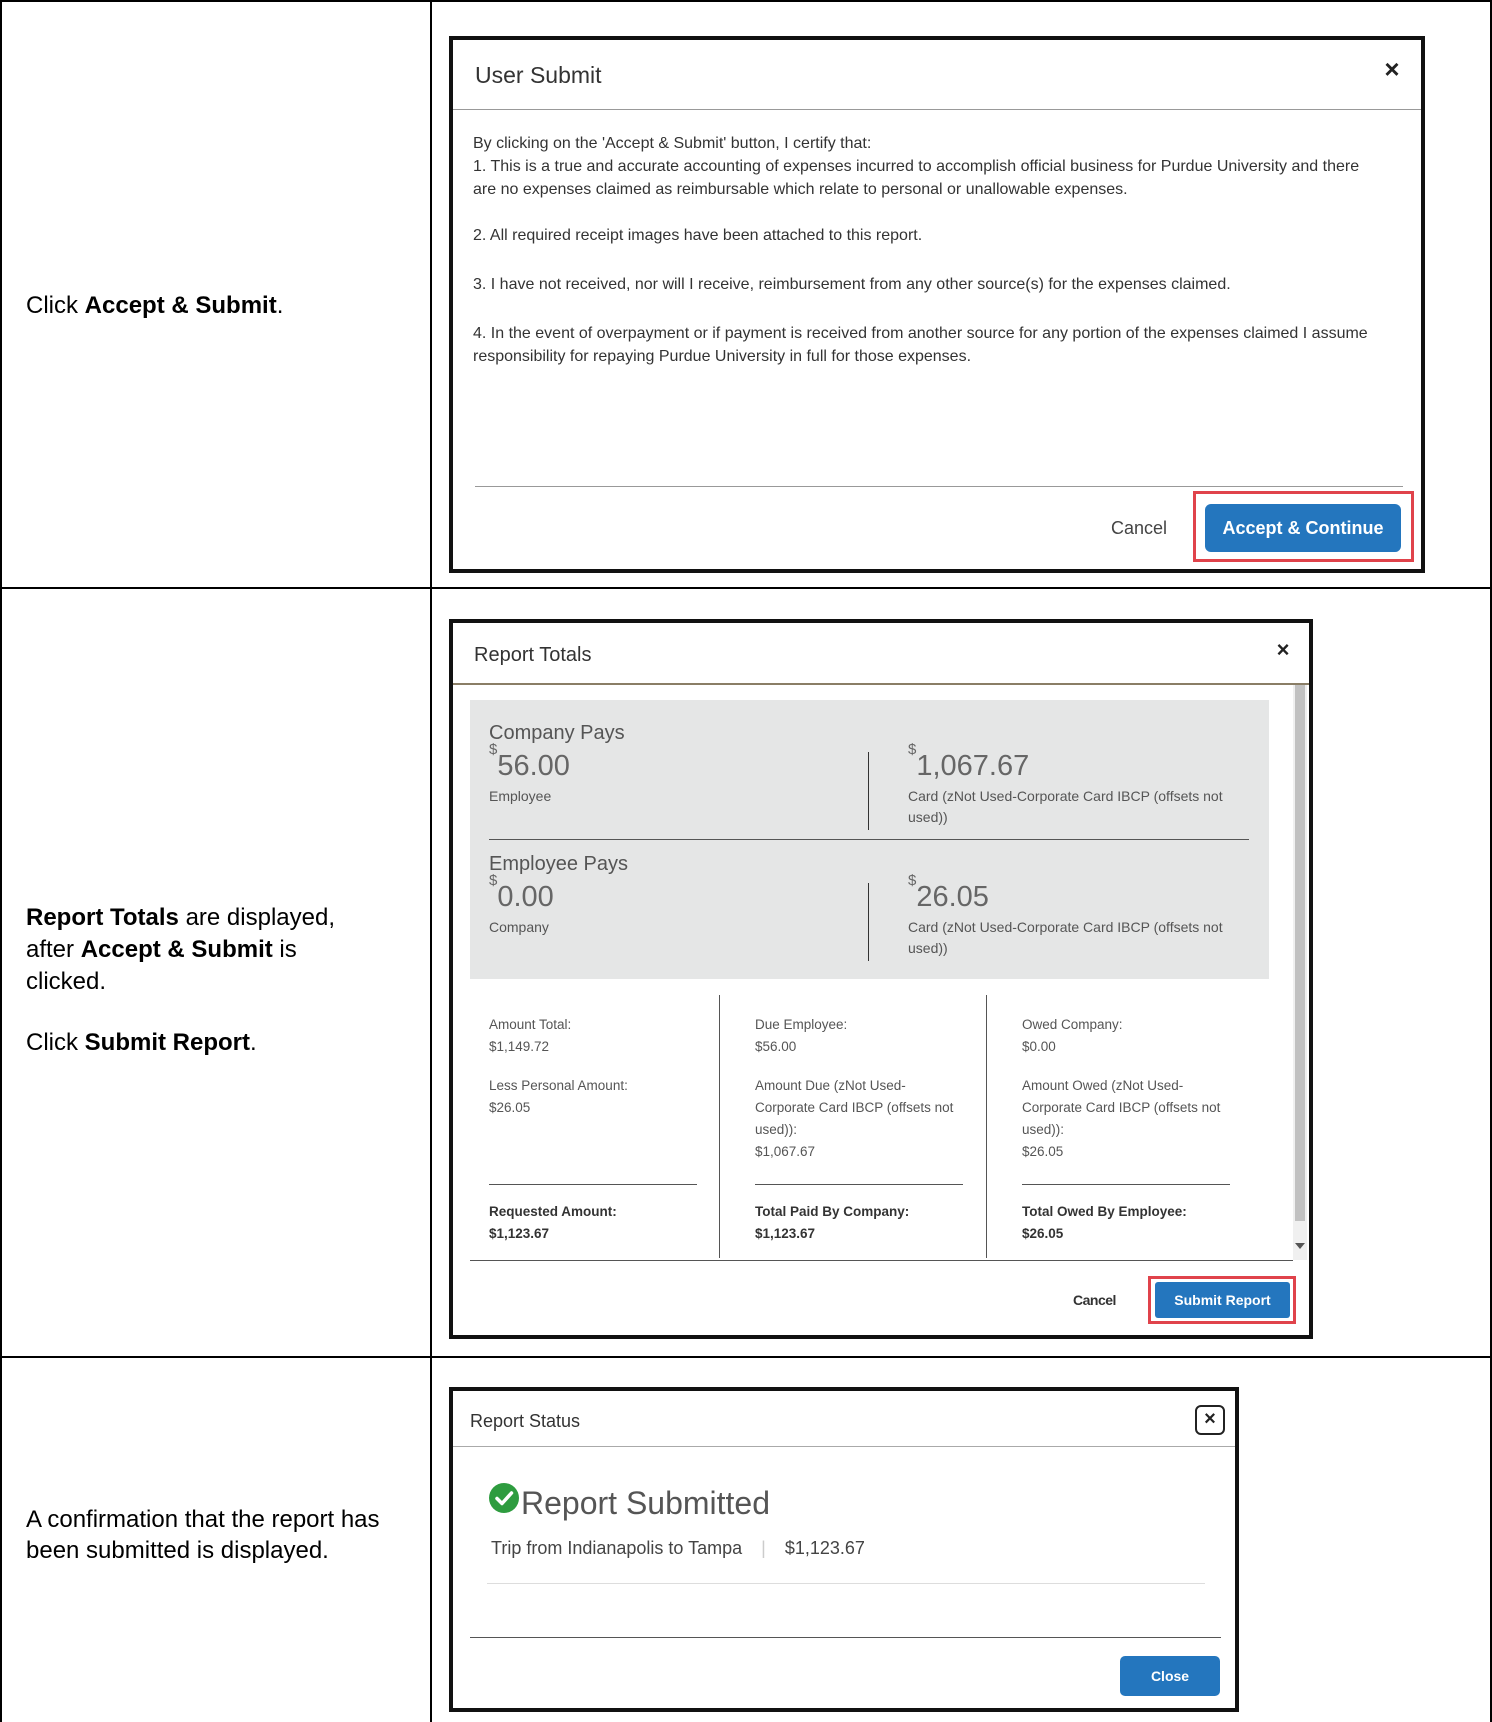 This screenshot has width=1492, height=1722. Describe the element at coordinates (558, 1085) in the screenshot. I see `less-personal-label: Less Personal Amount:` at that location.